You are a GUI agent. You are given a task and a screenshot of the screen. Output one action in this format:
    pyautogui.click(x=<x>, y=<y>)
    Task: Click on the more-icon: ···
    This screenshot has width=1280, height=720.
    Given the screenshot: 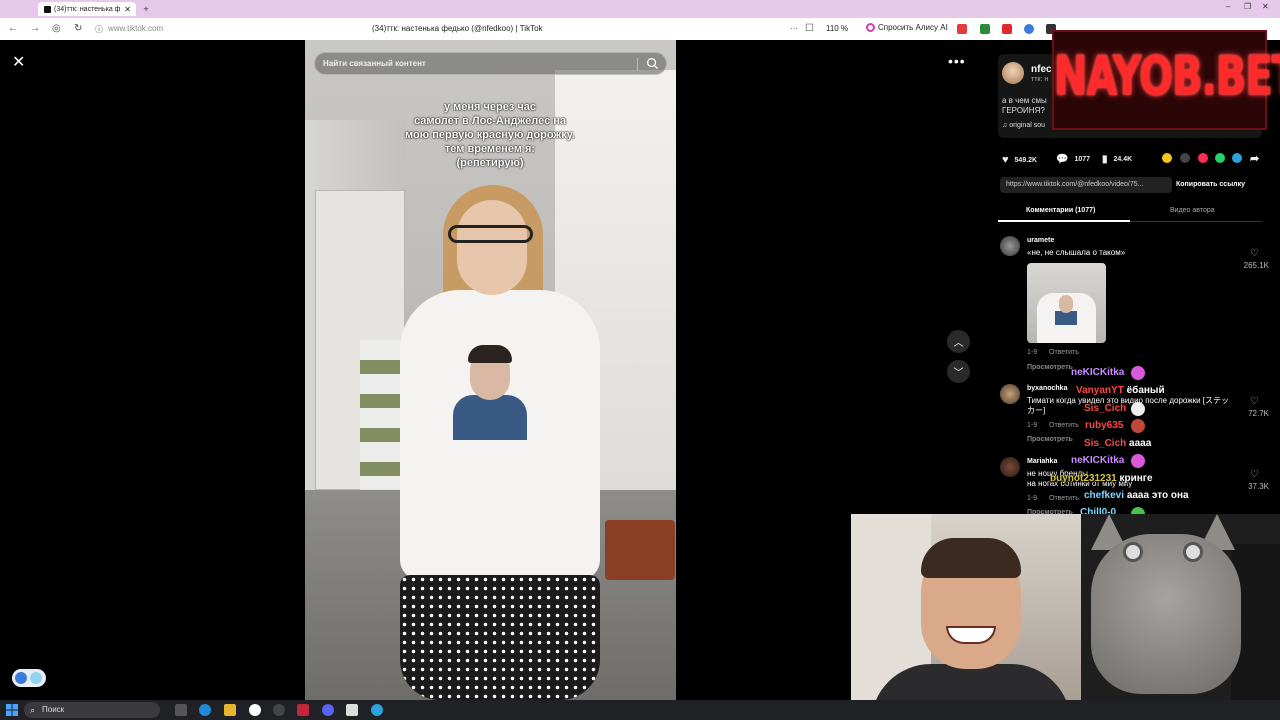 What is the action you would take?
    pyautogui.click(x=794, y=28)
    